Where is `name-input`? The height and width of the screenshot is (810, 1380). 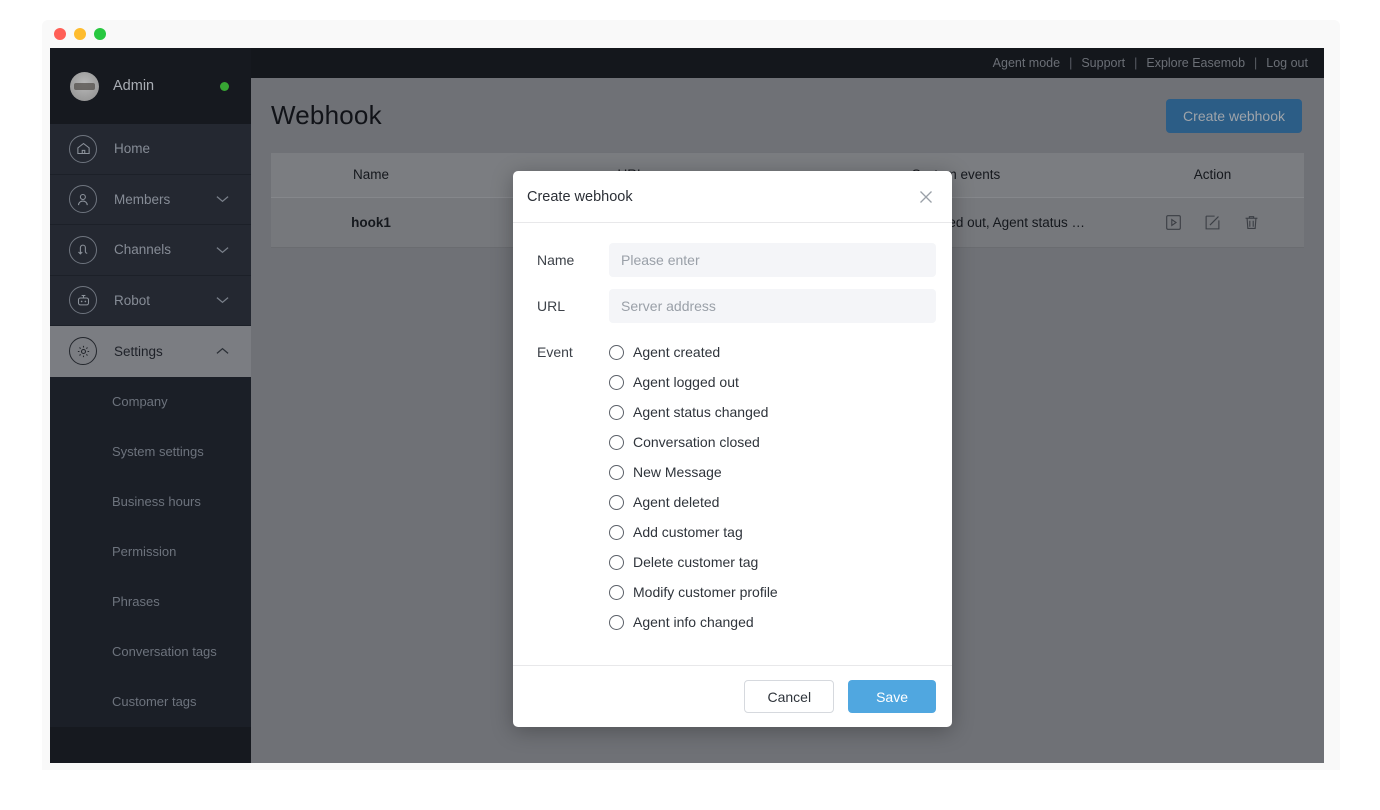
name-input is located at coordinates (772, 260).